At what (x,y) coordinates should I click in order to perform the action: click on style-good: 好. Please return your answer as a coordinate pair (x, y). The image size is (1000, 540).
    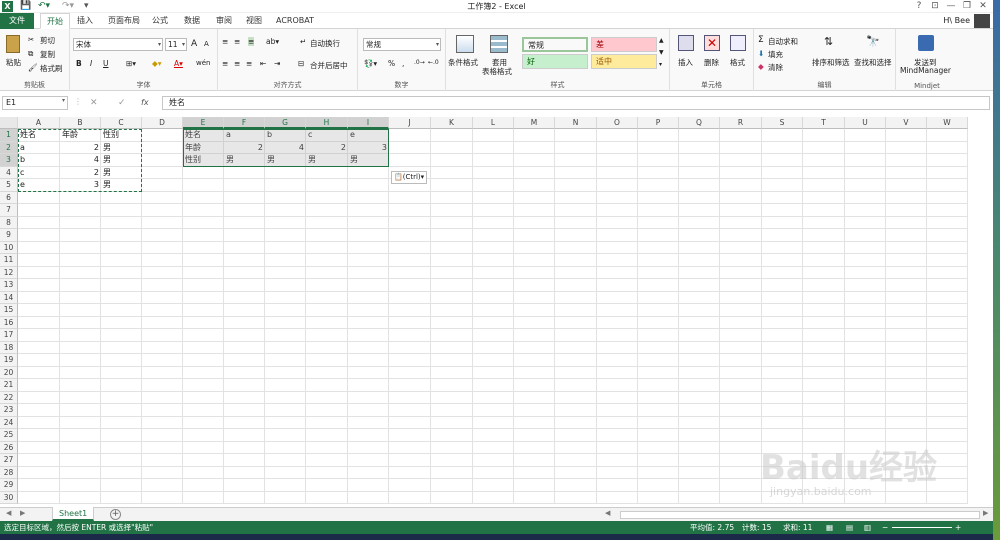
    Looking at the image, I should click on (555, 61).